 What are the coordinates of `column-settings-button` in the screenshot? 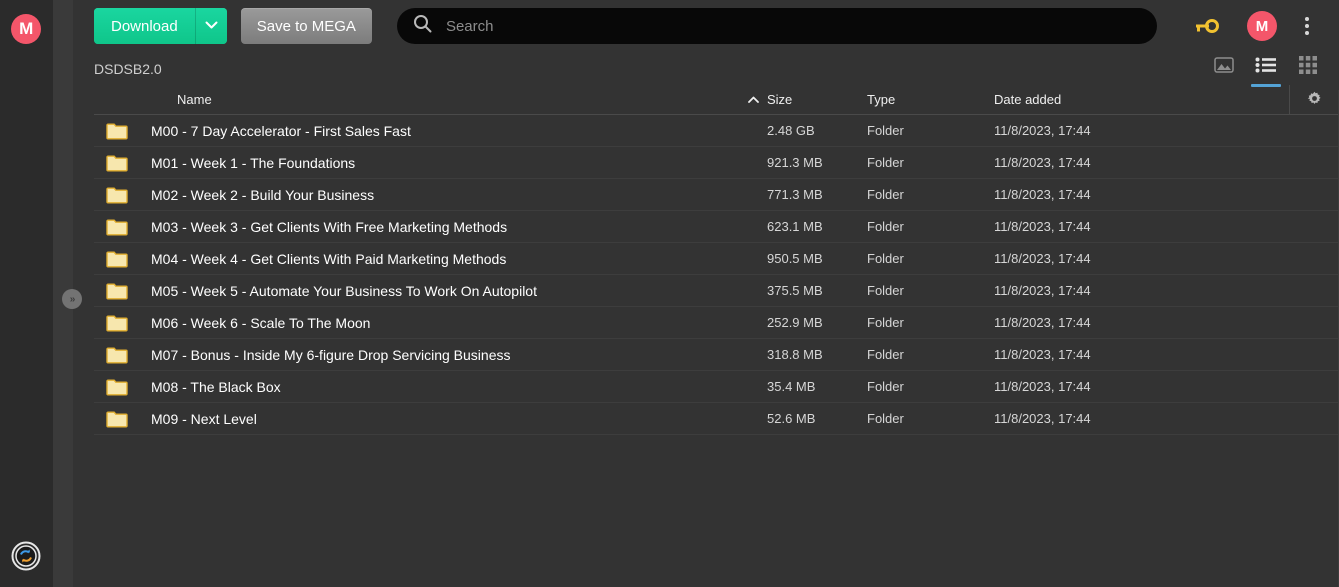 It's located at (1314, 99).